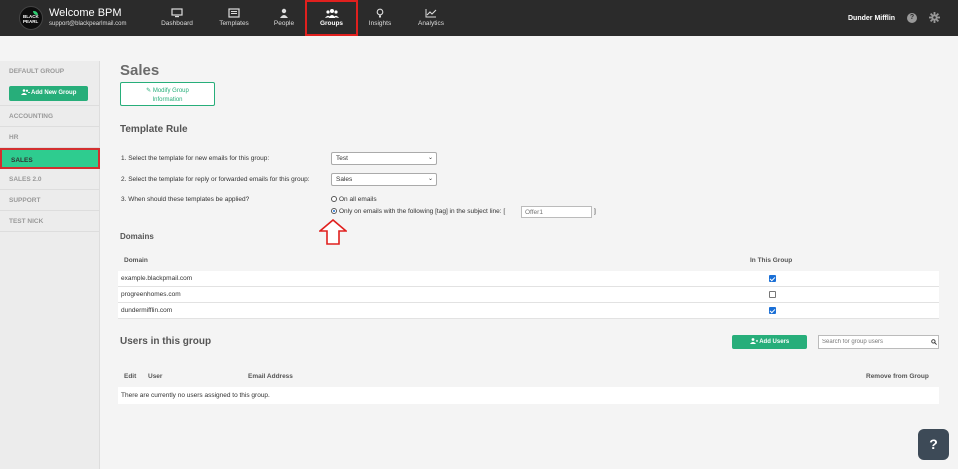 The width and height of the screenshot is (958, 469). Describe the element at coordinates (177, 23) in the screenshot. I see `nav-label: Dashboard` at that location.